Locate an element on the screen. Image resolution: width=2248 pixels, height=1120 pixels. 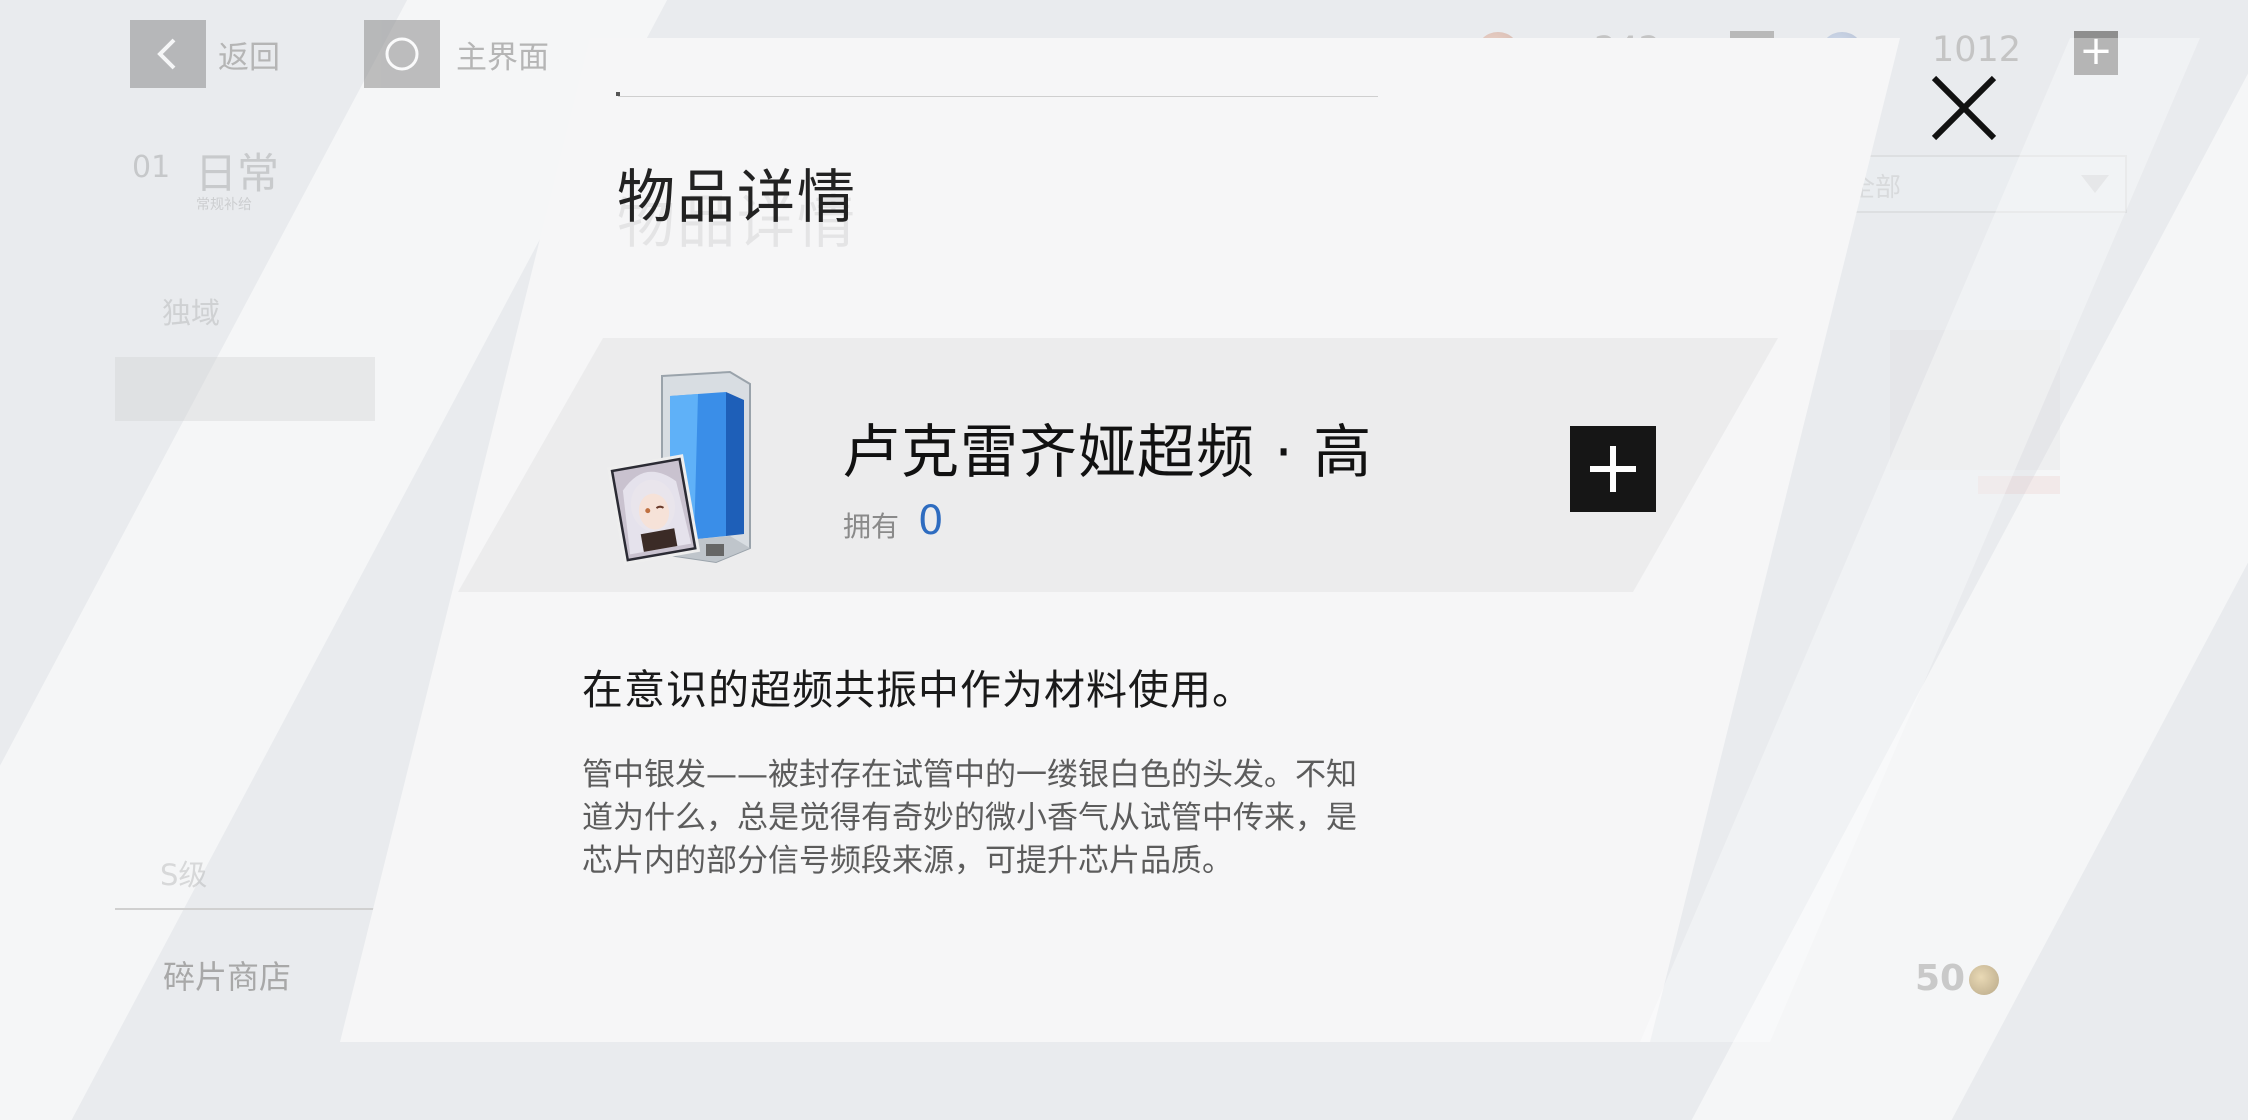
home-label: 主界面 is located at coordinates (502, 58).